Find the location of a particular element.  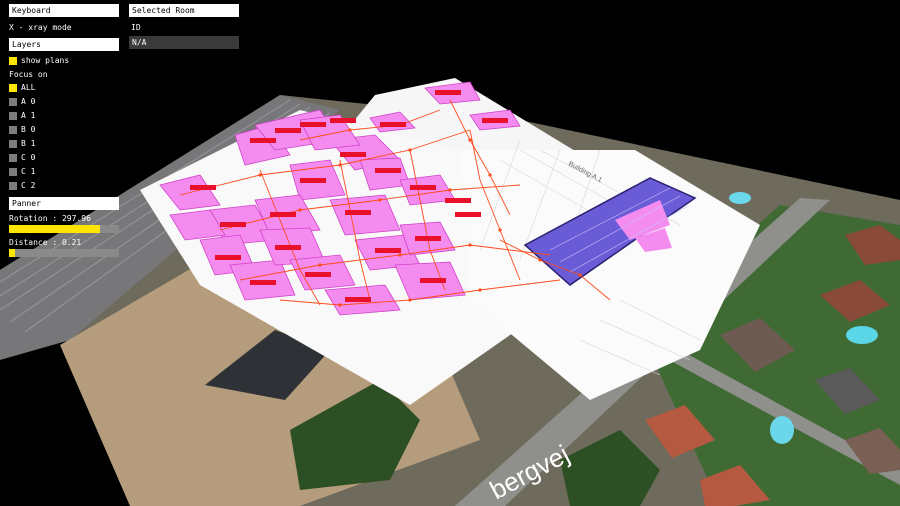

keyboard-header: Keyboard is located at coordinates (64, 10).